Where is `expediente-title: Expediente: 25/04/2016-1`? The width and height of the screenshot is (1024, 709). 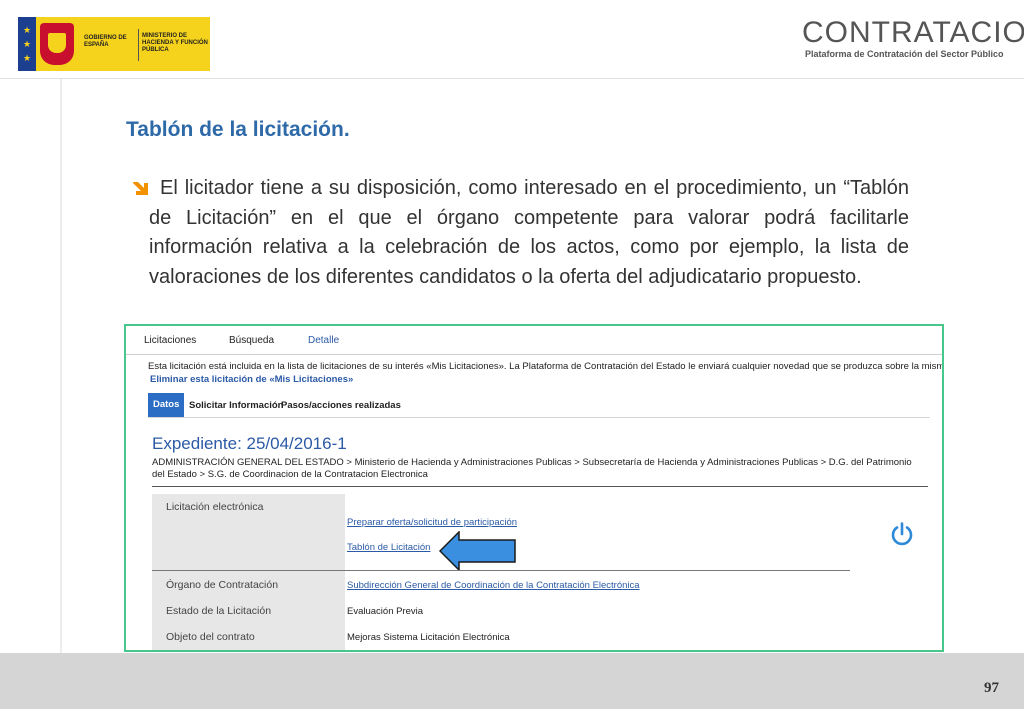
expediente-title: Expediente: 25/04/2016-1 is located at coordinates (249, 443).